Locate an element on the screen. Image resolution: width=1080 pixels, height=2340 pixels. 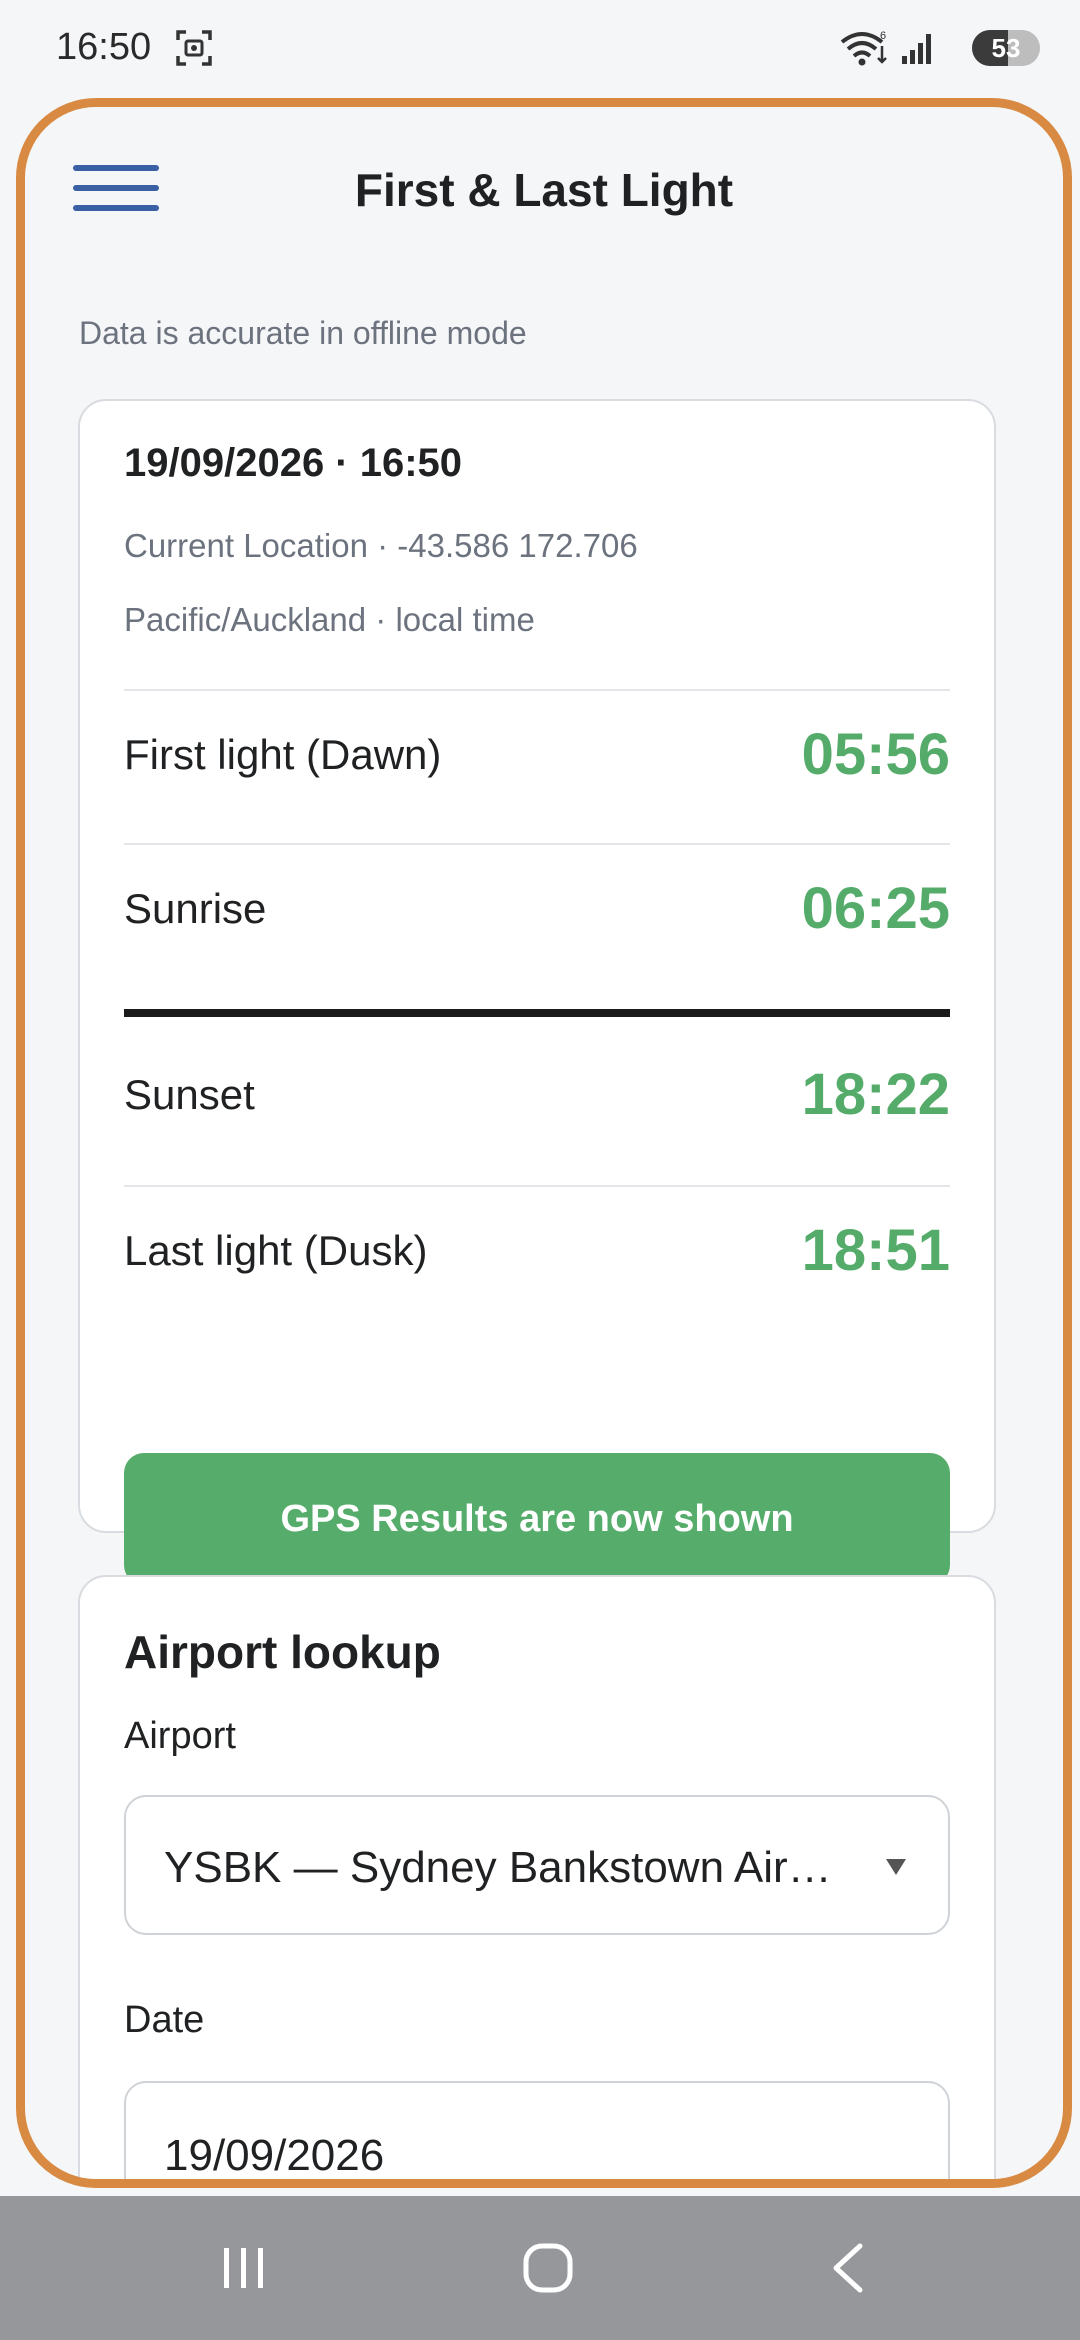
current-datetime: 19/09/2026 · 16:50 is located at coordinates (293, 463).